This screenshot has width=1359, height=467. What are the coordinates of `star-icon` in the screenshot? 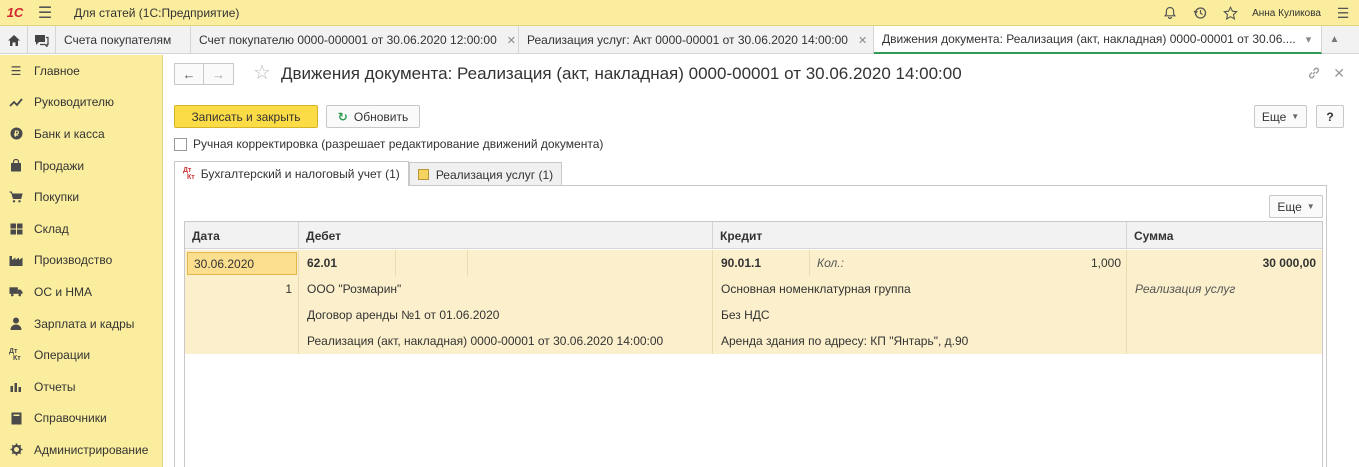 It's located at (1230, 13).